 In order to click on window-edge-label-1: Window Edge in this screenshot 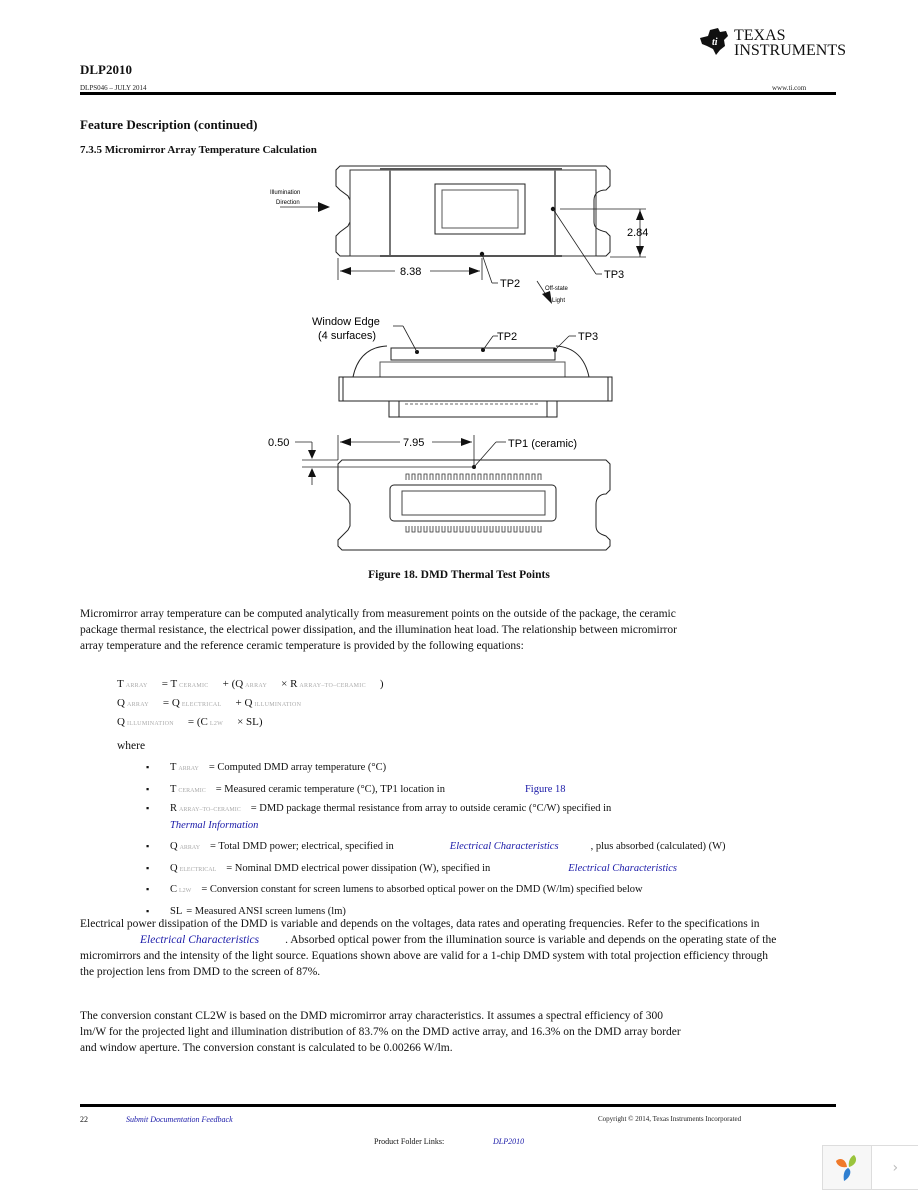, I will do `click(346, 322)`.